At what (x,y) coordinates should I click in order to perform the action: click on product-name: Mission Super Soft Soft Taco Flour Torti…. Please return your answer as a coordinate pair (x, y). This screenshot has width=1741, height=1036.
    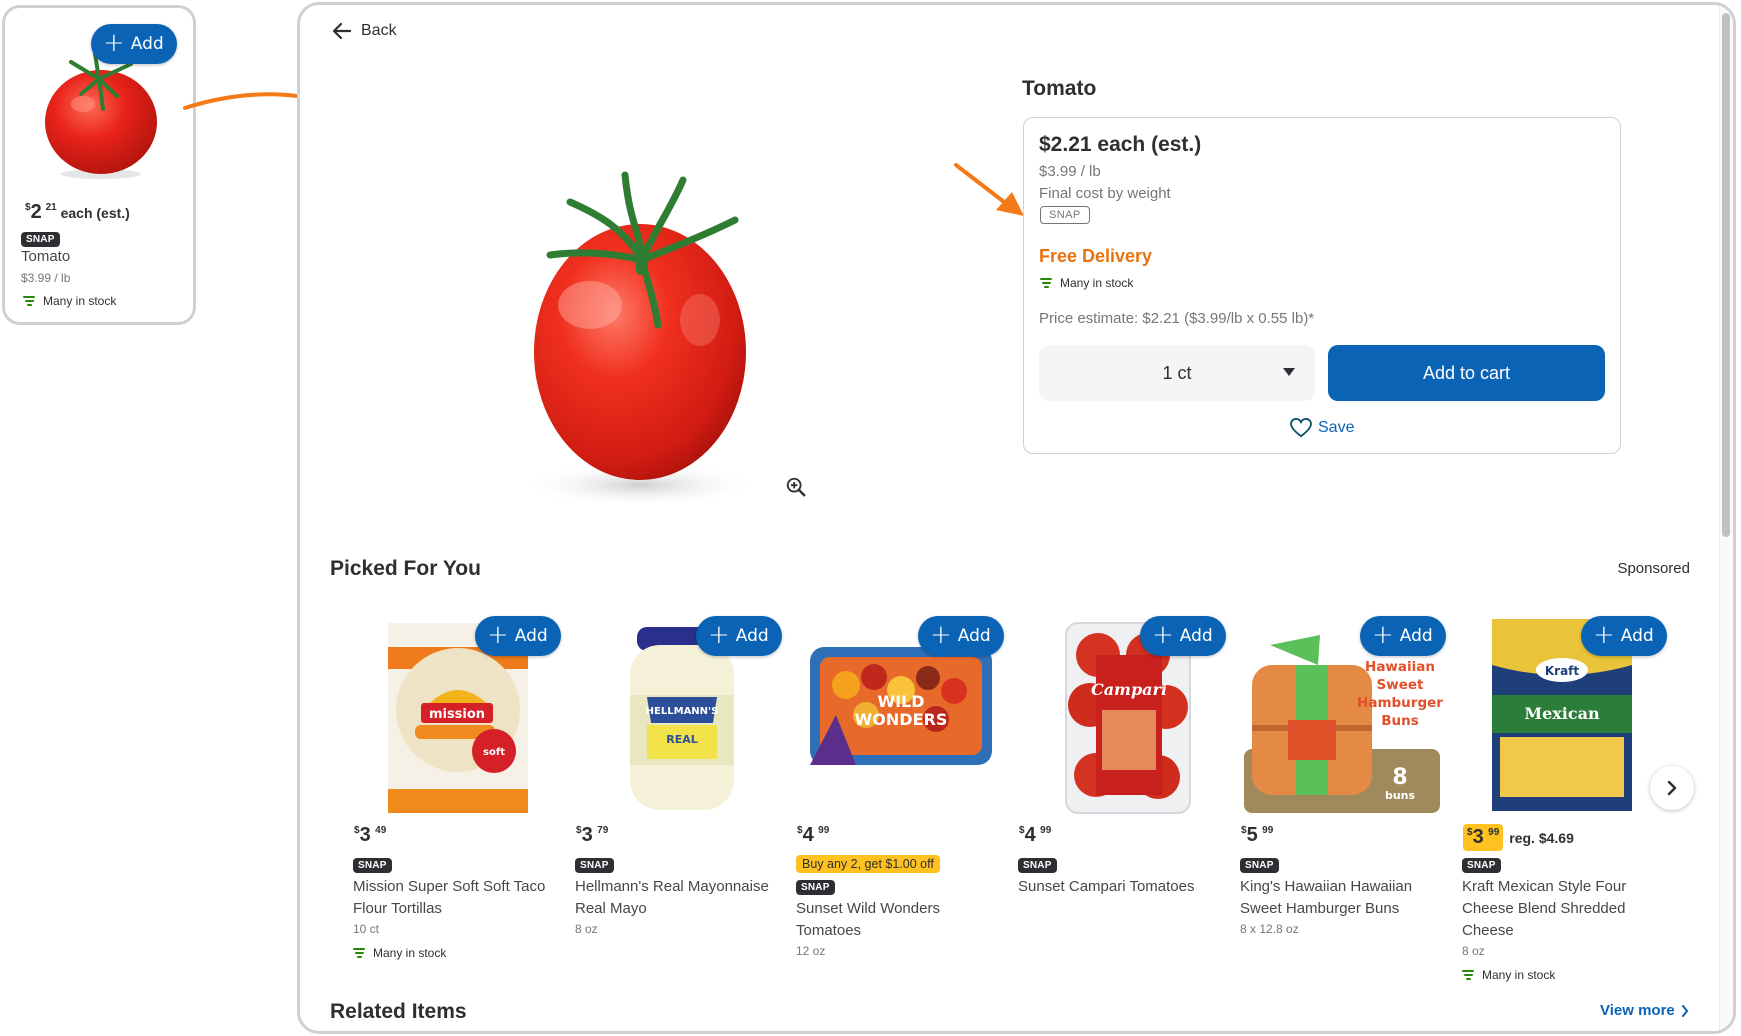
    Looking at the image, I should click on (458, 898).